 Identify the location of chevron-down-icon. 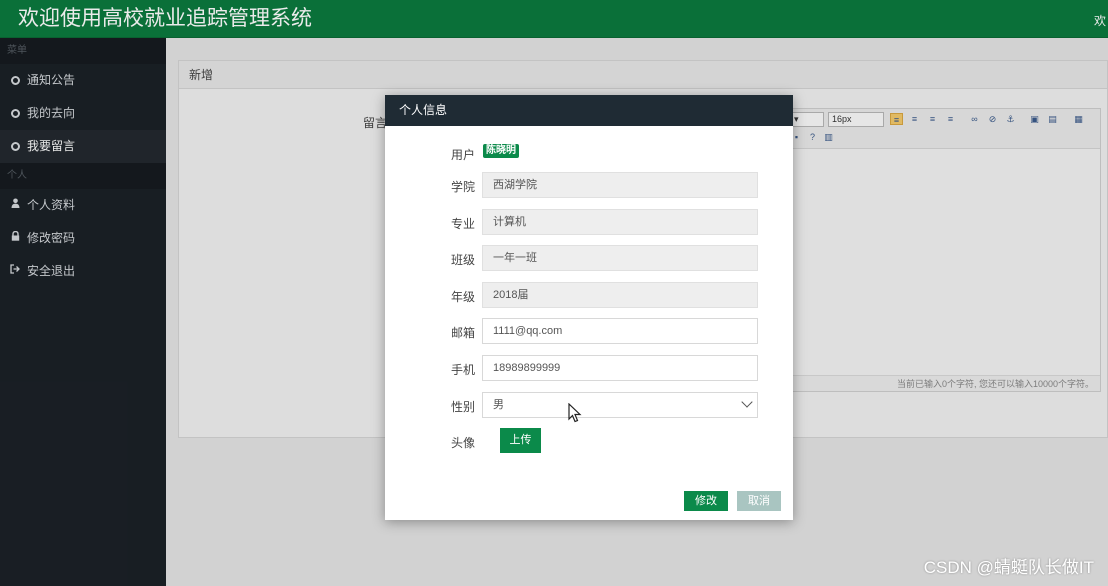
(747, 402).